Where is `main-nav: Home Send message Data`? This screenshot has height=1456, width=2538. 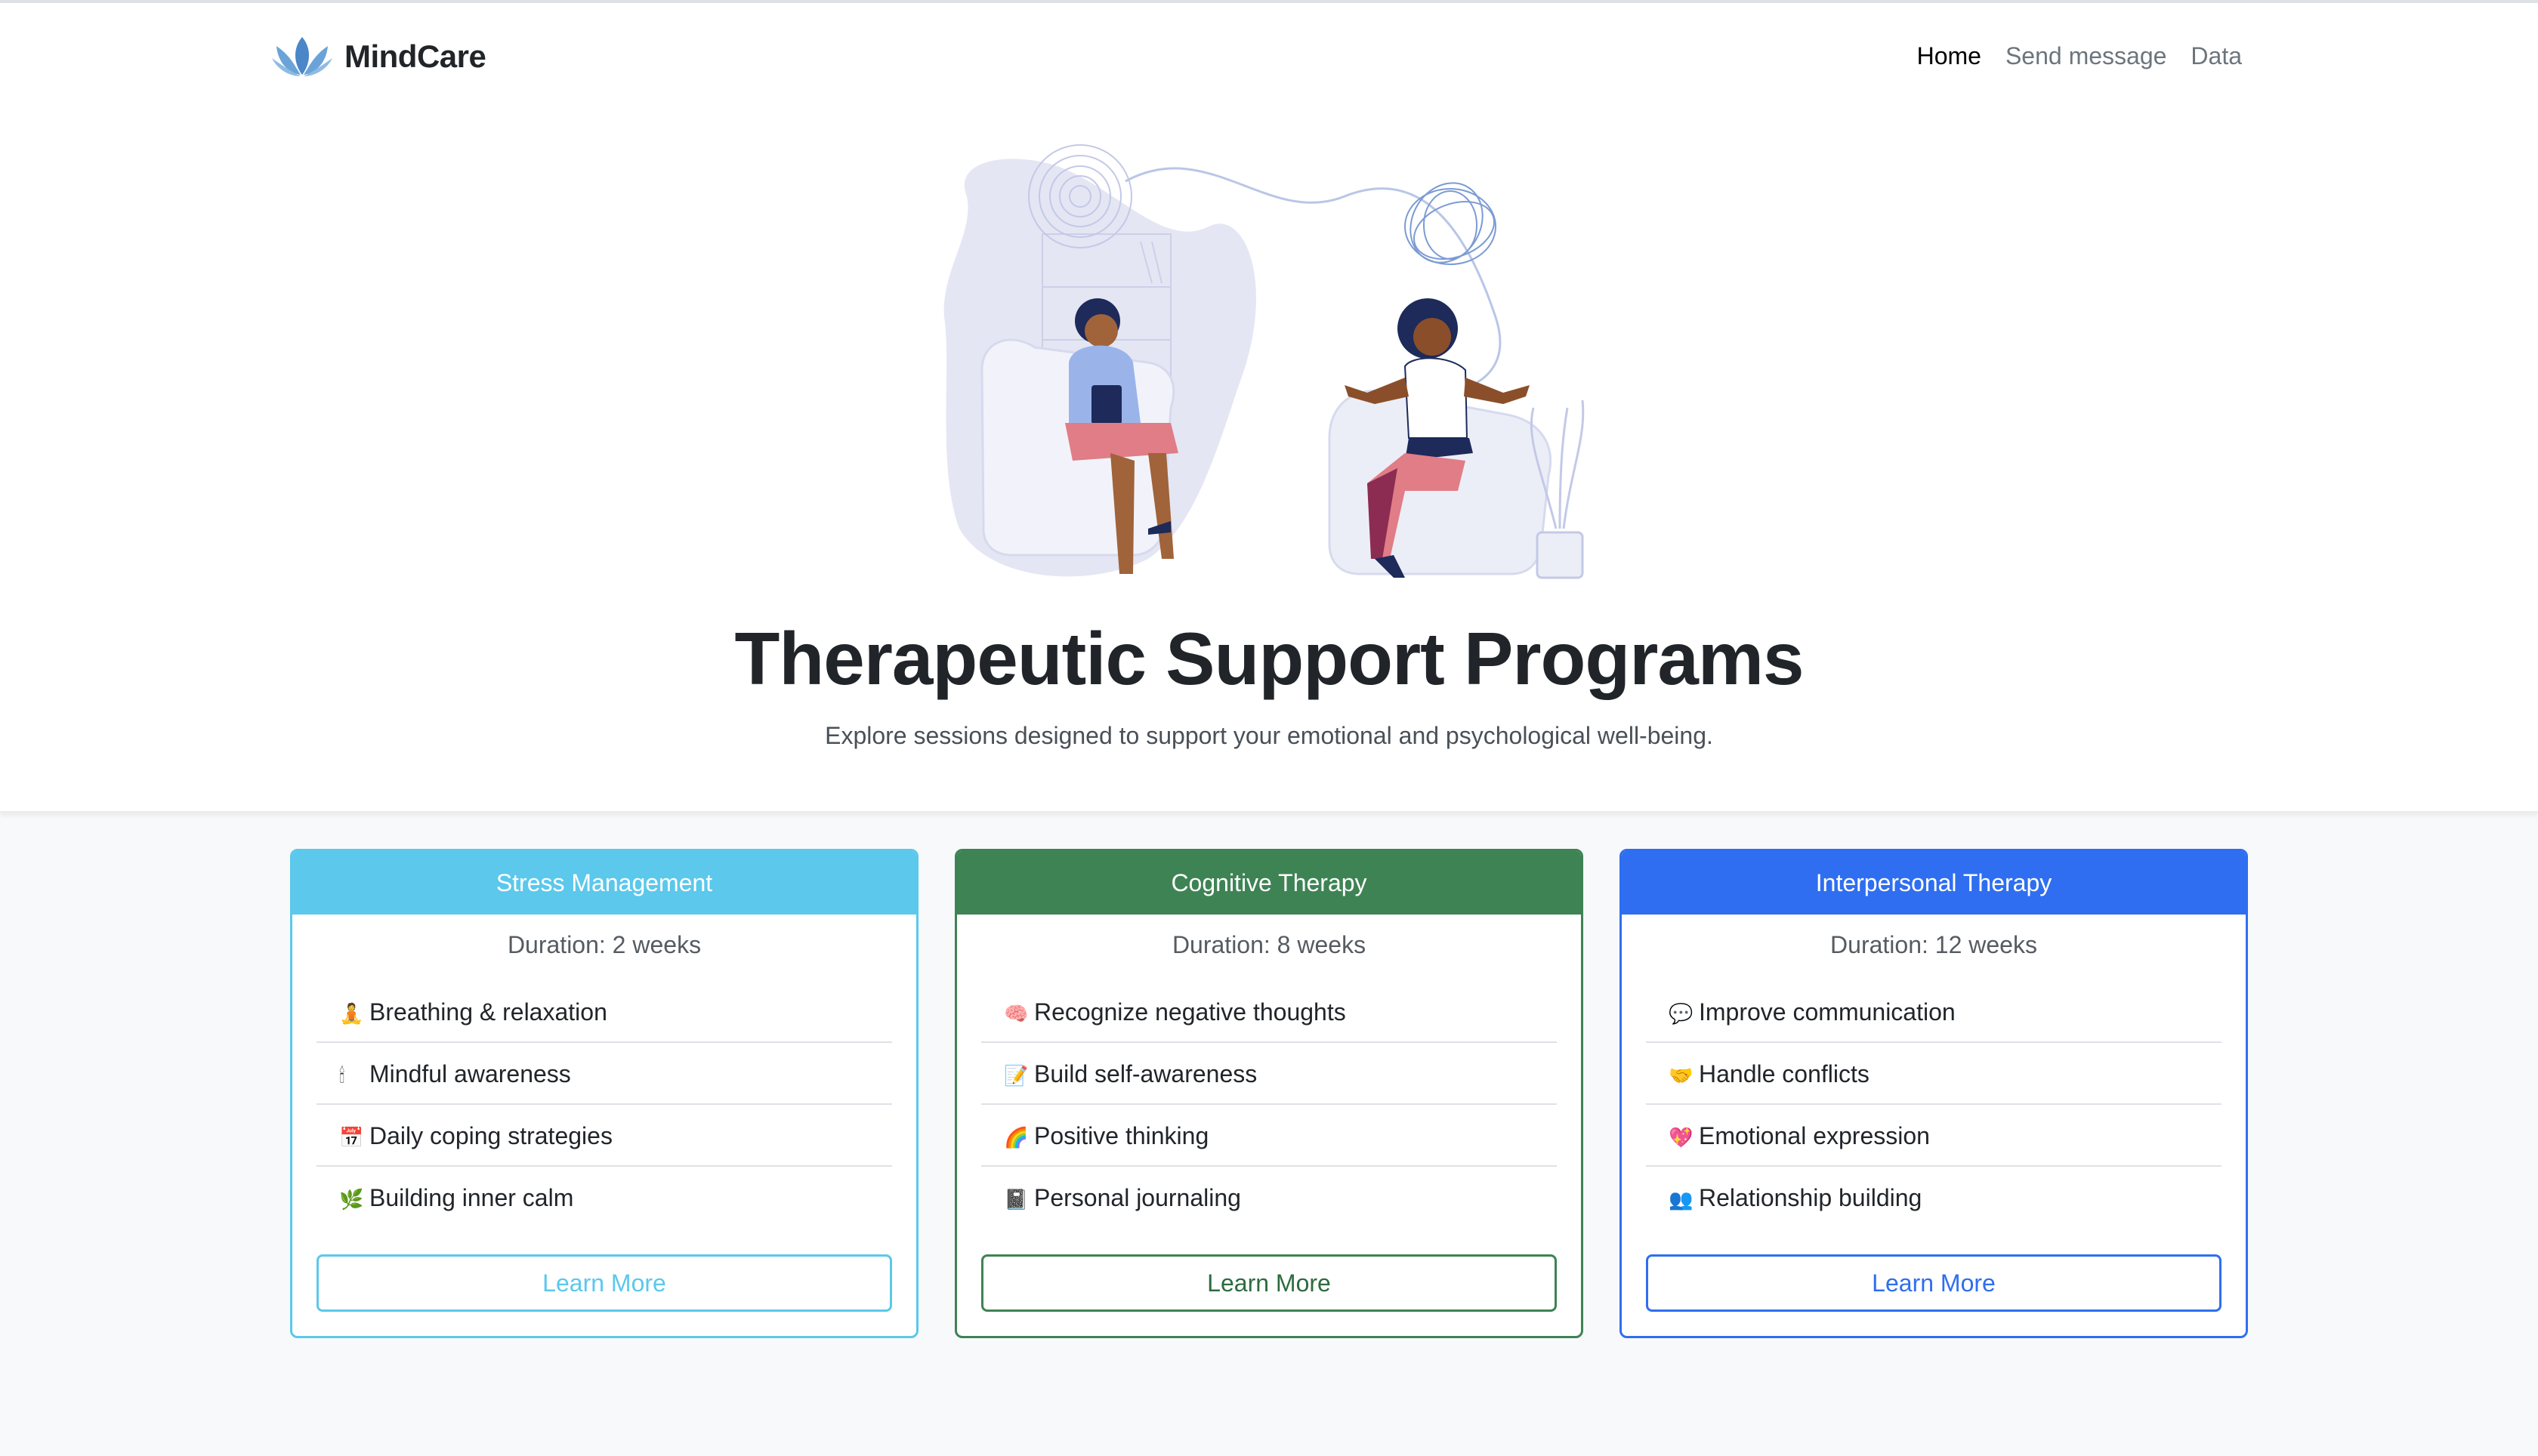 main-nav: Home Send message Data is located at coordinates (2079, 56).